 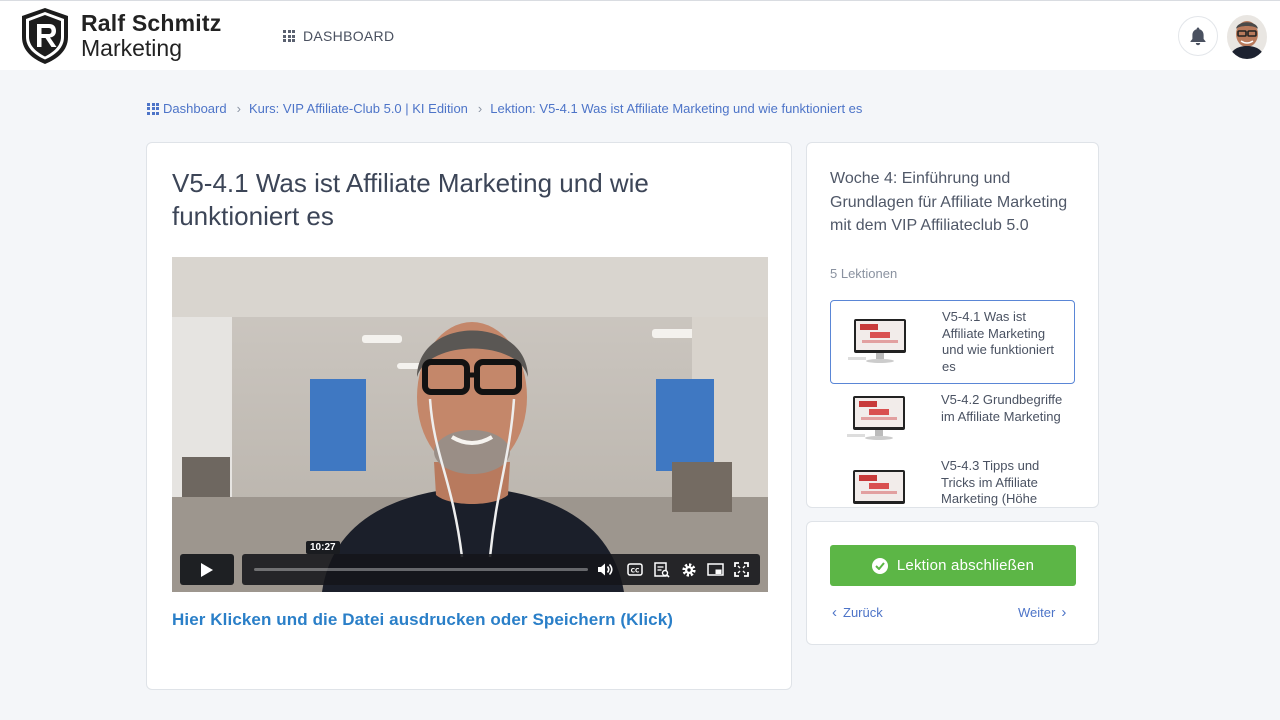 What do you see at coordinates (715, 569) in the screenshot?
I see `picture-in-picture-icon` at bounding box center [715, 569].